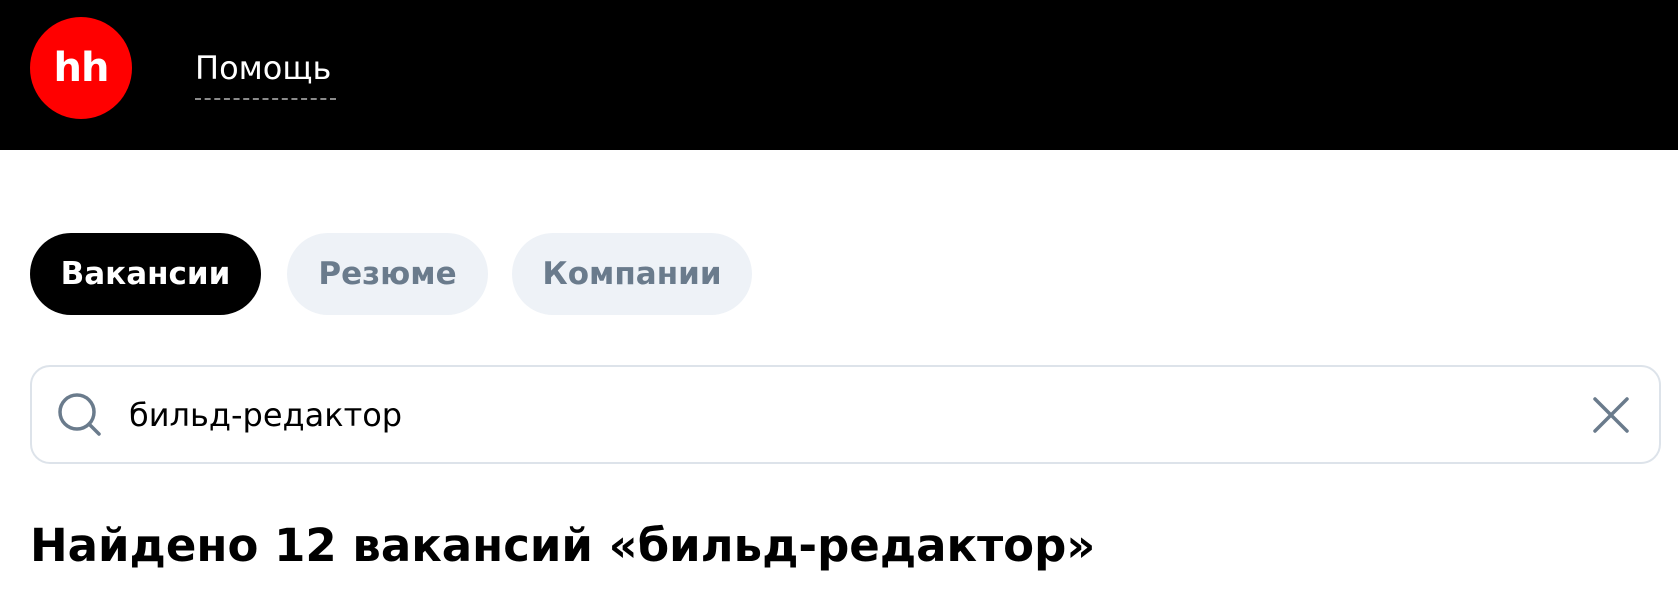 This screenshot has height=611, width=1678. Describe the element at coordinates (263, 68) in the screenshot. I see `help-link: Помощь` at that location.